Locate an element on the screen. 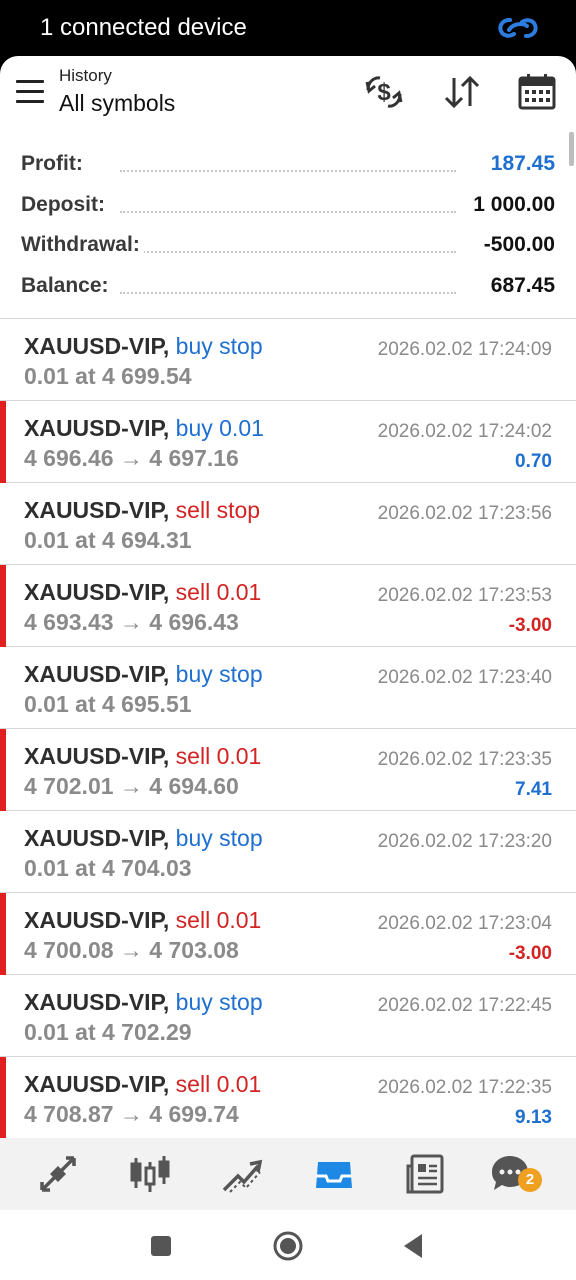 The height and width of the screenshot is (1280, 576). recents-icon is located at coordinates (161, 1246).